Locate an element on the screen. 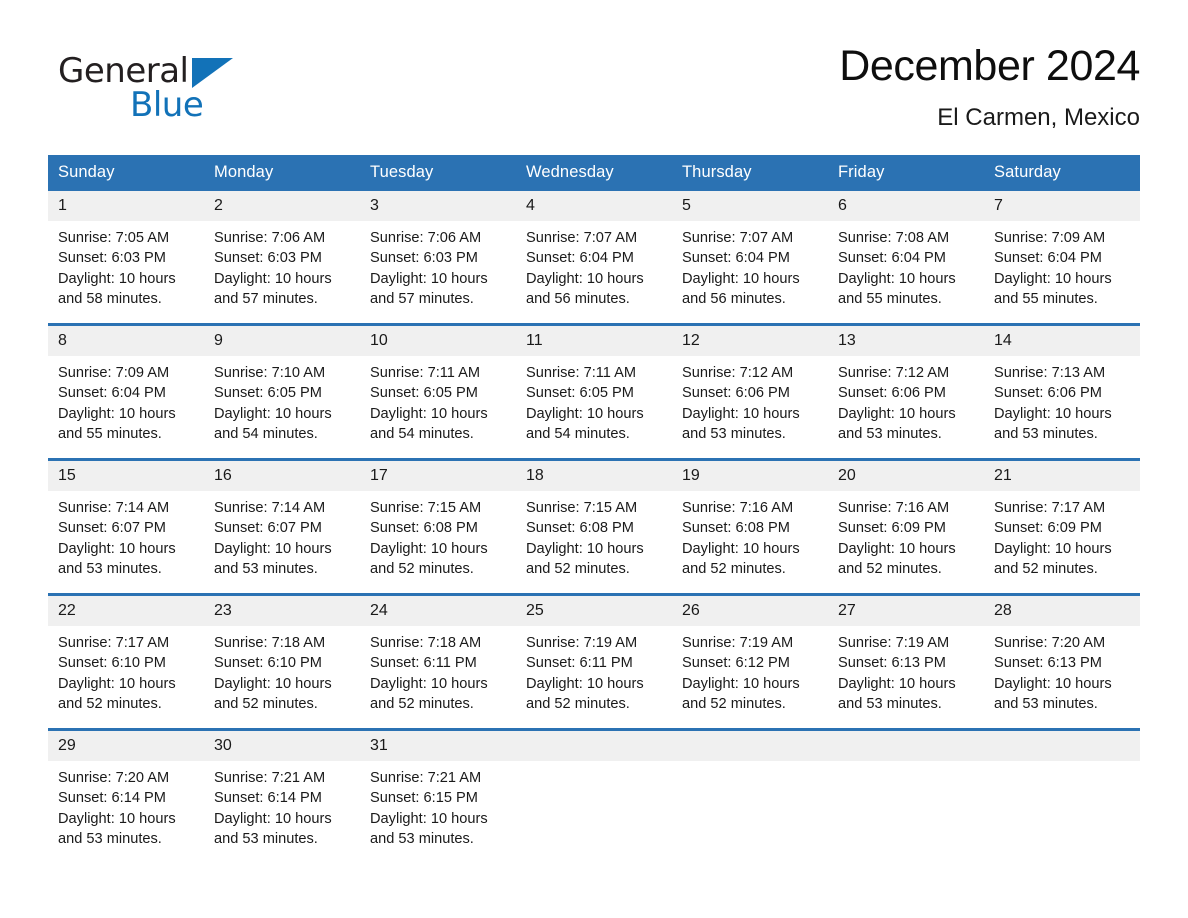  day-number: 2 is located at coordinates (282, 206).